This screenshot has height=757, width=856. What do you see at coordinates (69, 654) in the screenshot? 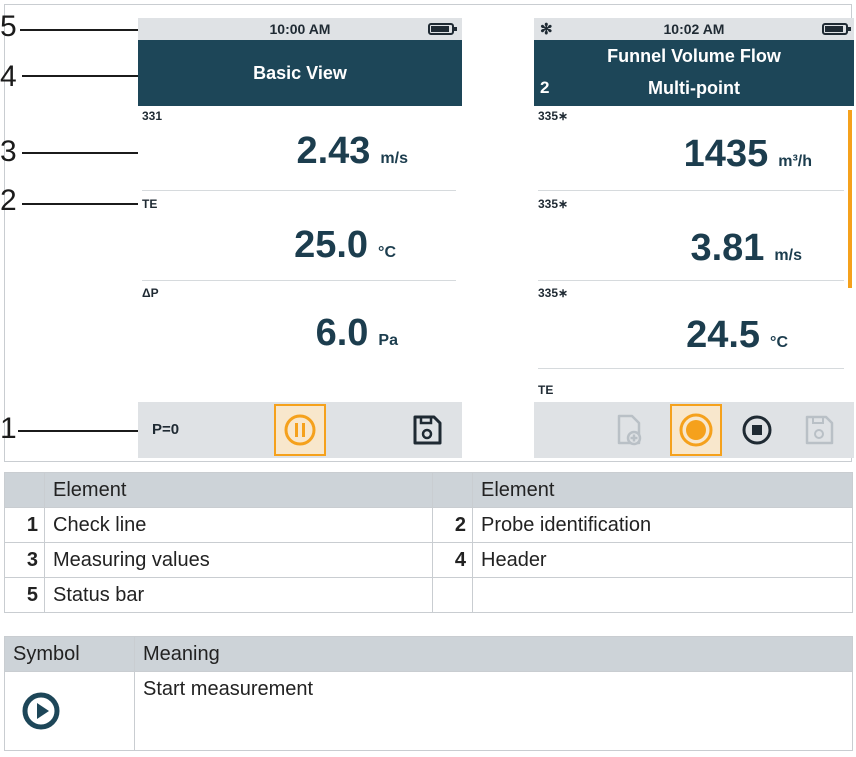
I see `column-header: Symbol` at bounding box center [69, 654].